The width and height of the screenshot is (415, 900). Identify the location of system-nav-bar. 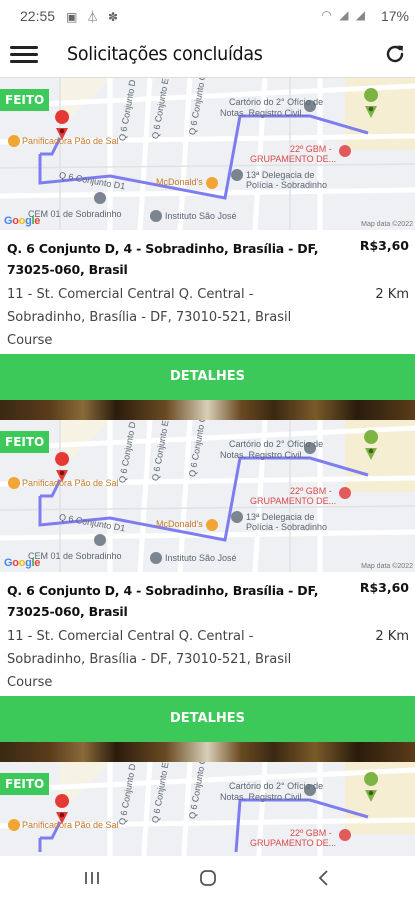
(207, 878).